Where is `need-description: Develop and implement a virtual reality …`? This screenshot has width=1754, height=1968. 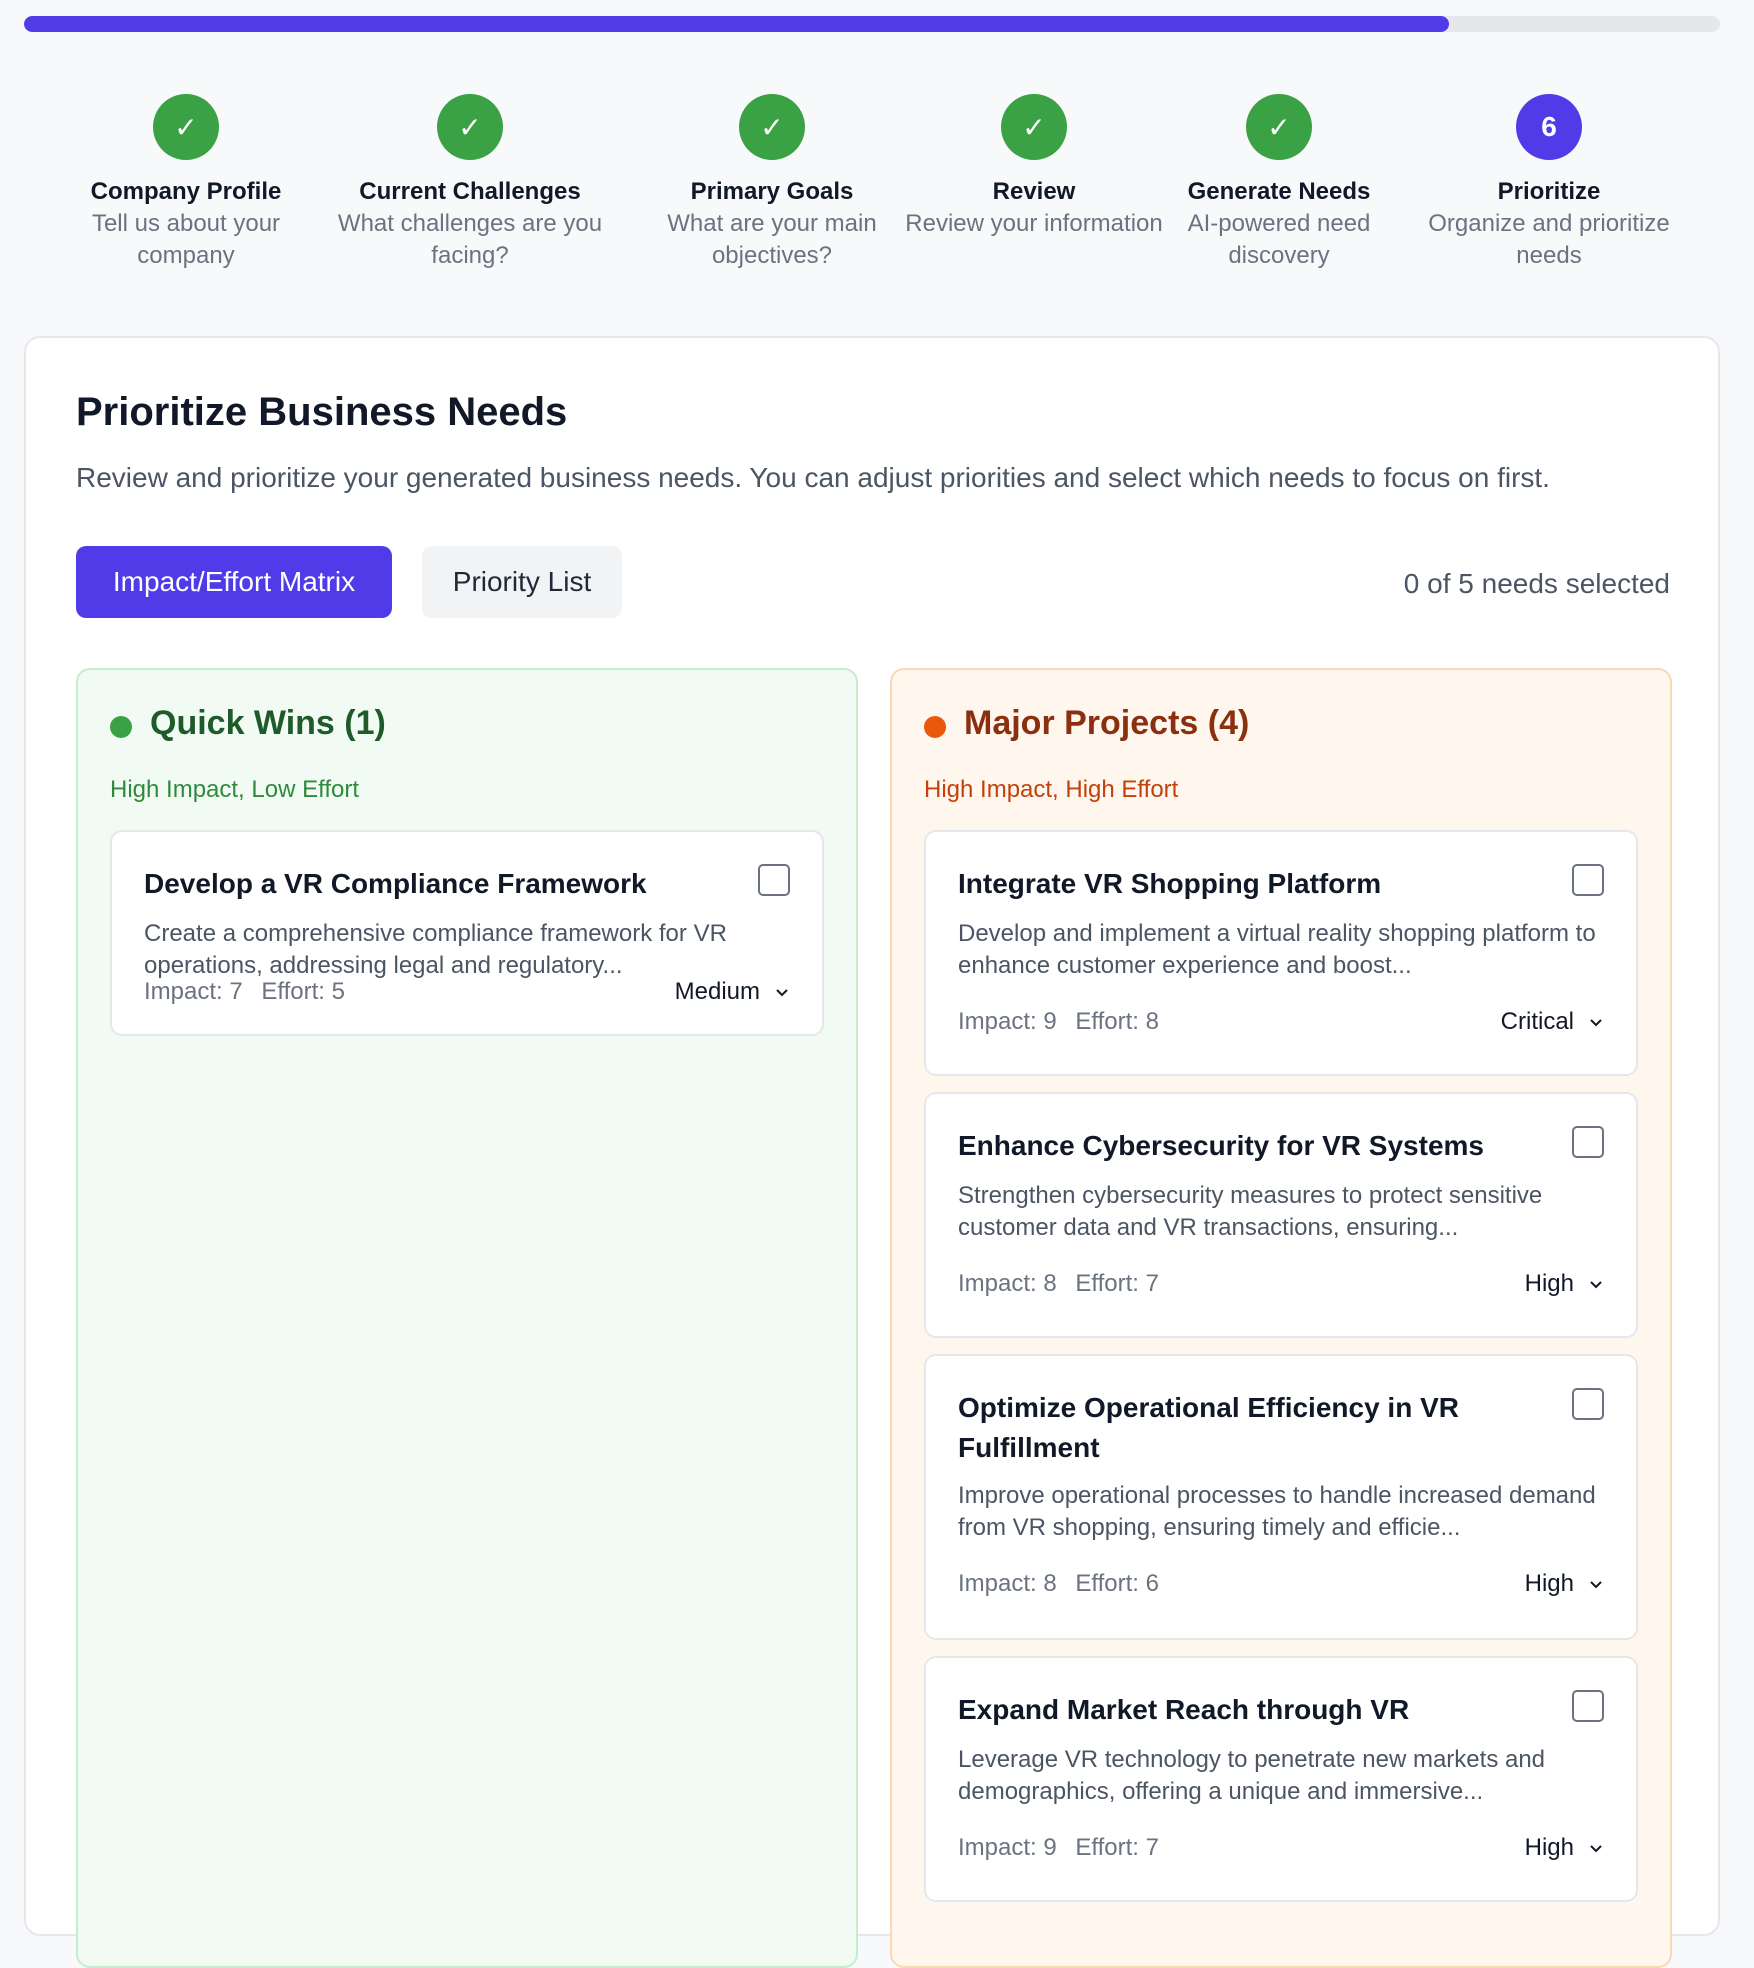
need-description: Develop and implement a virtual reality … is located at coordinates (1277, 949).